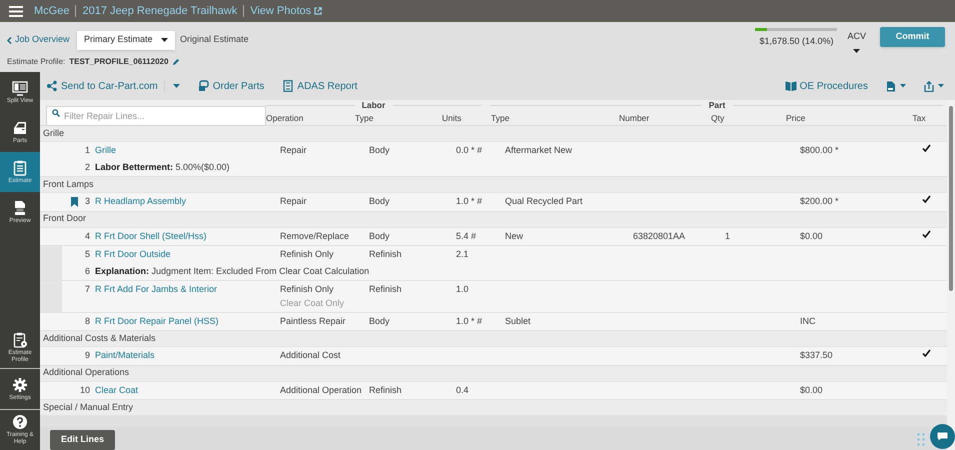 The image size is (955, 450). Describe the element at coordinates (20, 340) in the screenshot. I see `clipboard-gear-icon` at that location.